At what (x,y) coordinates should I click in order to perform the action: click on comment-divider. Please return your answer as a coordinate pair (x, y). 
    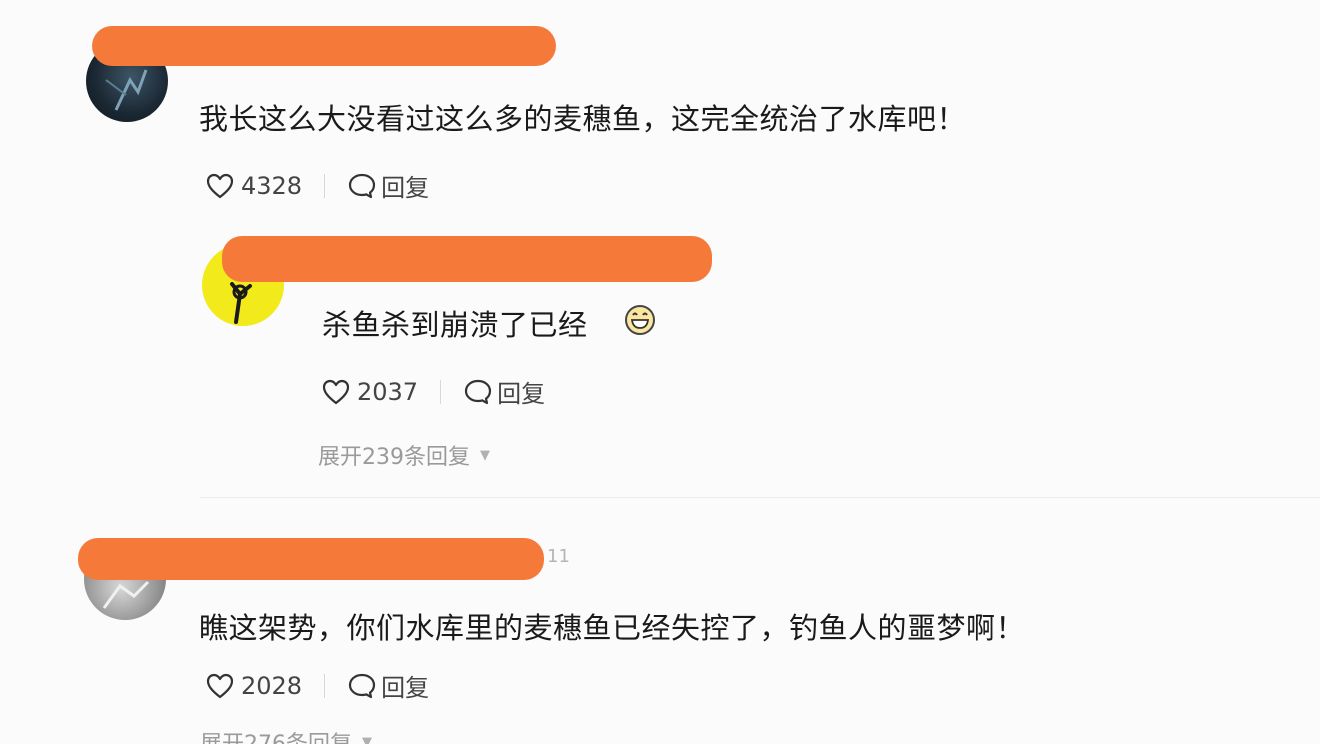
    Looking at the image, I should click on (760, 497).